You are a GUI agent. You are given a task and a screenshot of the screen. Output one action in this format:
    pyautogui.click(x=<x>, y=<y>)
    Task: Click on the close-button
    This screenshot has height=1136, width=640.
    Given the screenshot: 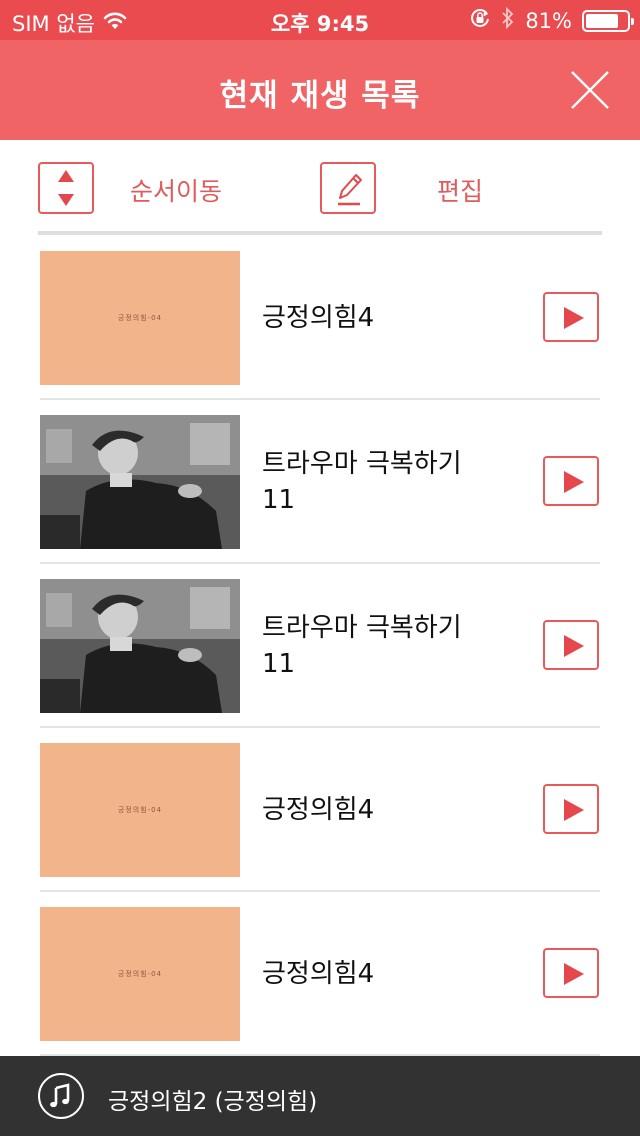 What is the action you would take?
    pyautogui.click(x=590, y=90)
    